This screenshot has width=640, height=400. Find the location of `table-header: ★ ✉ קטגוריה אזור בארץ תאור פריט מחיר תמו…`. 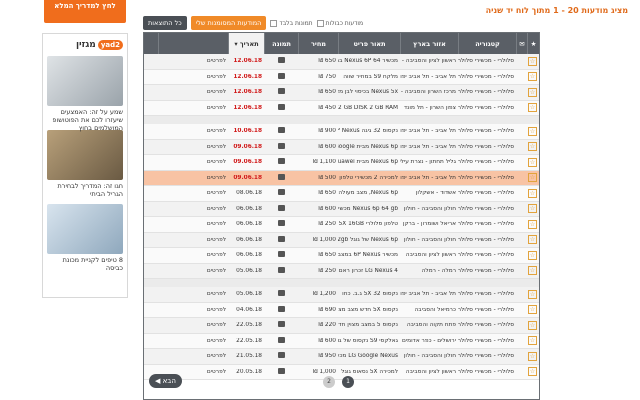

table-header: ★ ✉ קטגוריה אזור בארץ תאור פריט מחיר תמו… is located at coordinates (341, 43).